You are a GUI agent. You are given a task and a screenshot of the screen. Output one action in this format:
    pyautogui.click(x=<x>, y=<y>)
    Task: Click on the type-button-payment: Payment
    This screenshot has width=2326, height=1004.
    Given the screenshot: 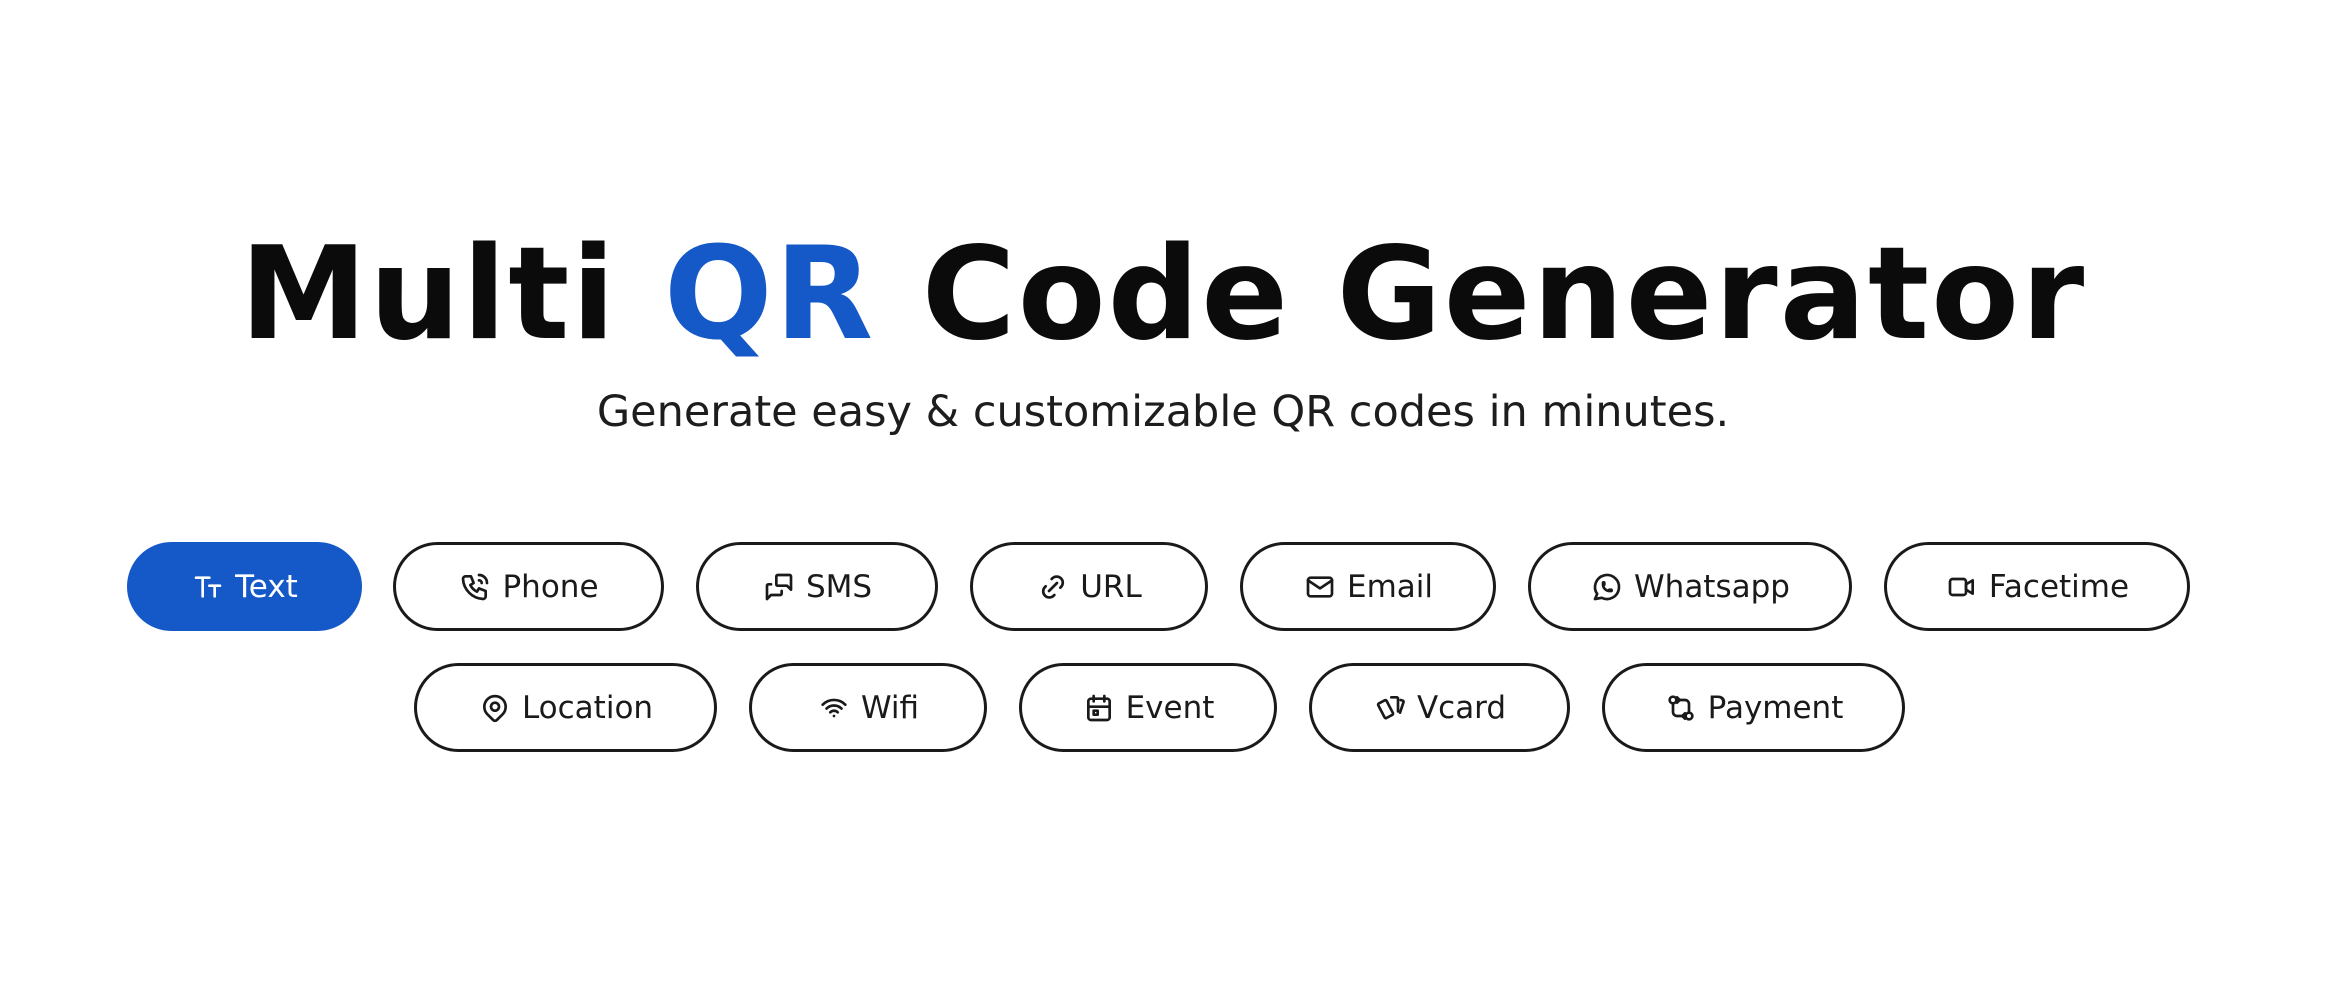 What is the action you would take?
    pyautogui.click(x=1753, y=707)
    